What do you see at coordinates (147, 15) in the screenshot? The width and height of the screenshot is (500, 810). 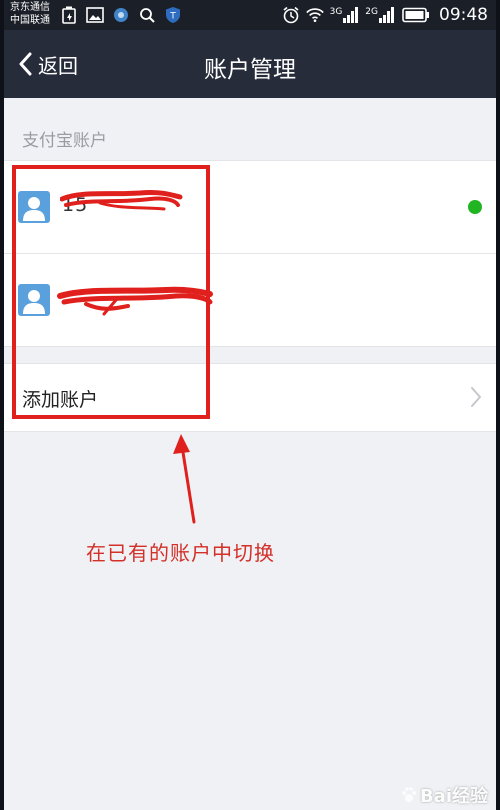 I see `search-icon` at bounding box center [147, 15].